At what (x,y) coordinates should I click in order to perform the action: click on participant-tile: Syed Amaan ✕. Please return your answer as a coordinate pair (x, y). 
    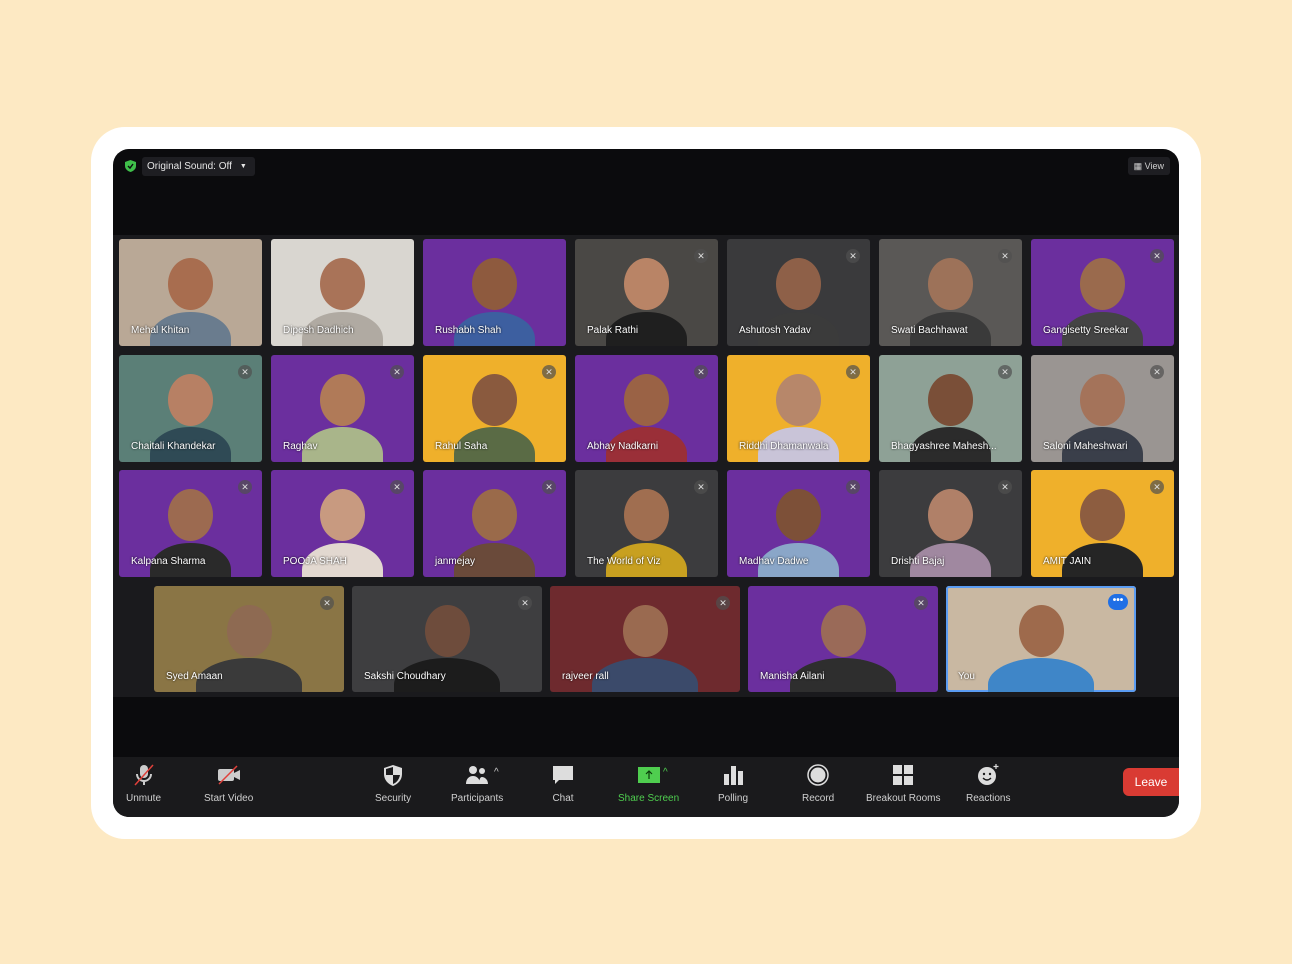
    Looking at the image, I should click on (249, 639).